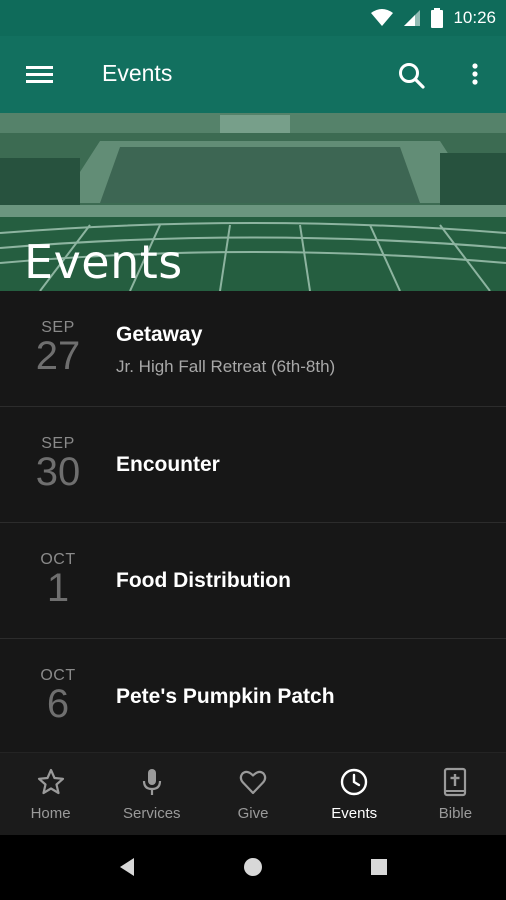 The image size is (506, 900). I want to click on signal-icon, so click(412, 18).